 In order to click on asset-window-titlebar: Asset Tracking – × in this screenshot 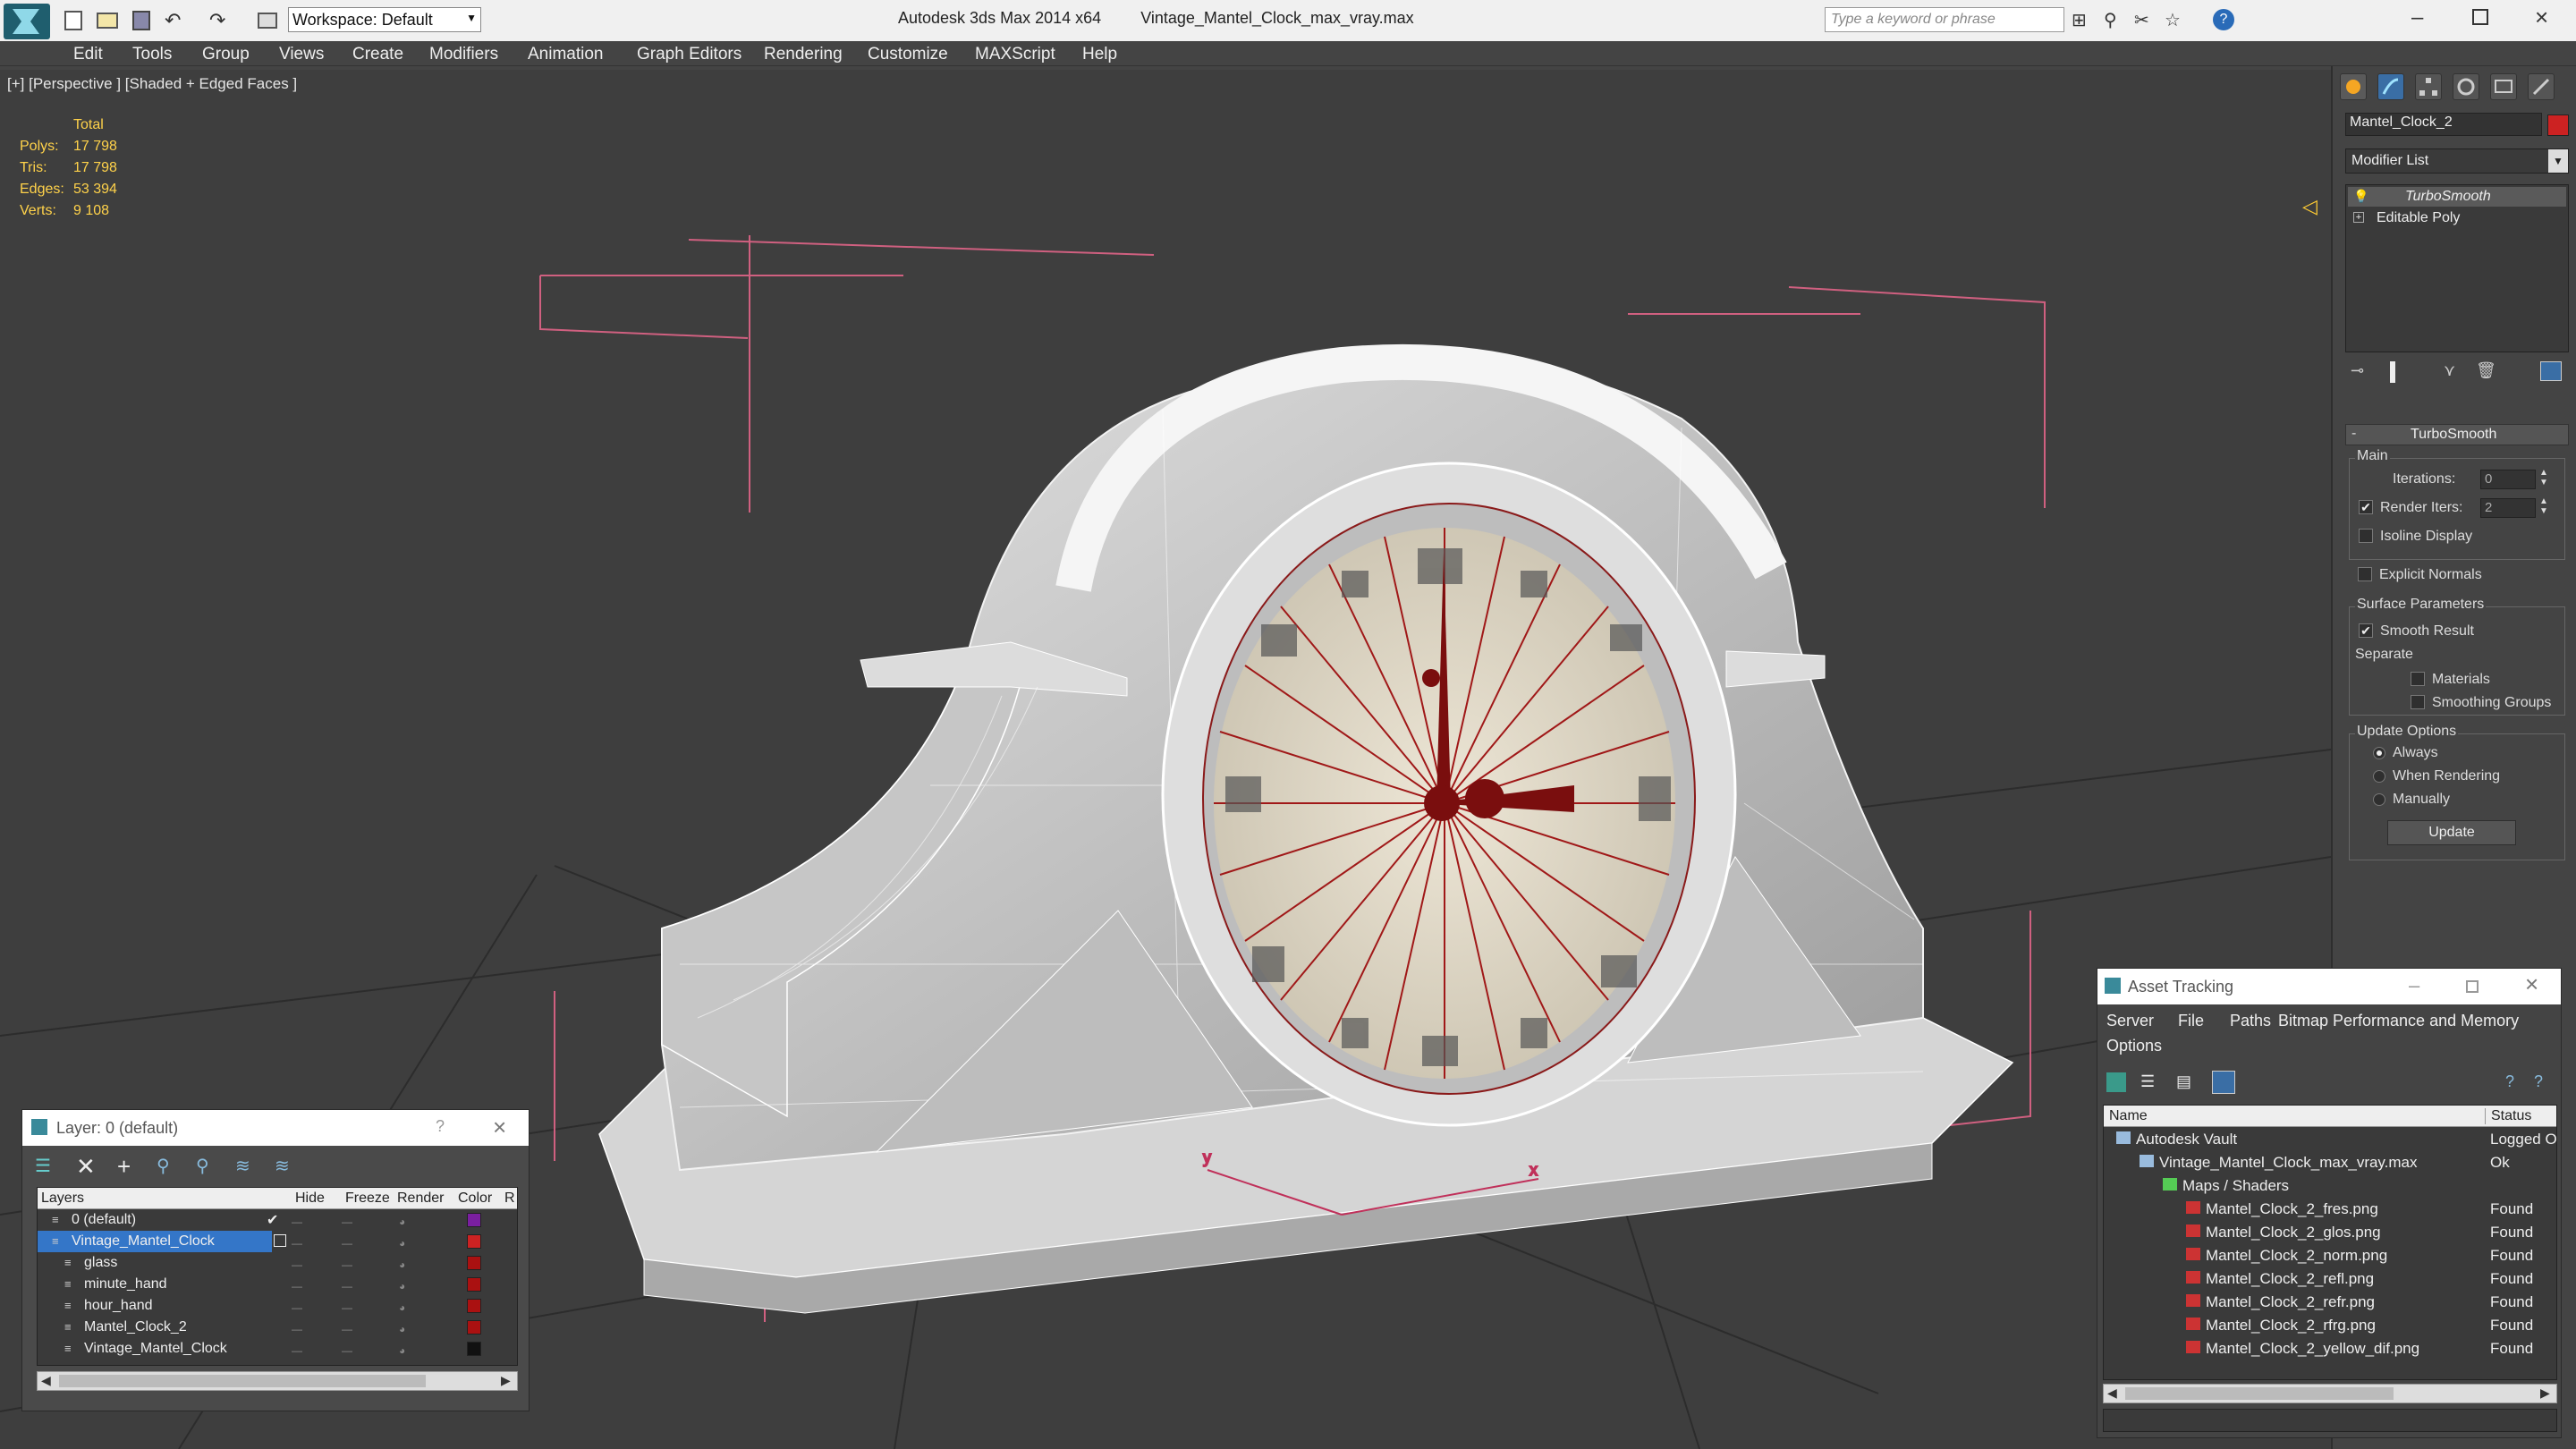, I will do `click(2329, 986)`.